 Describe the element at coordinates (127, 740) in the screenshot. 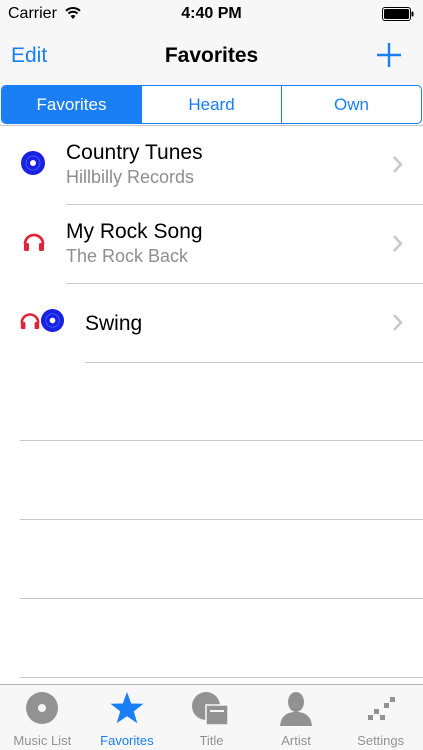

I see `tab-label: Favorites` at that location.